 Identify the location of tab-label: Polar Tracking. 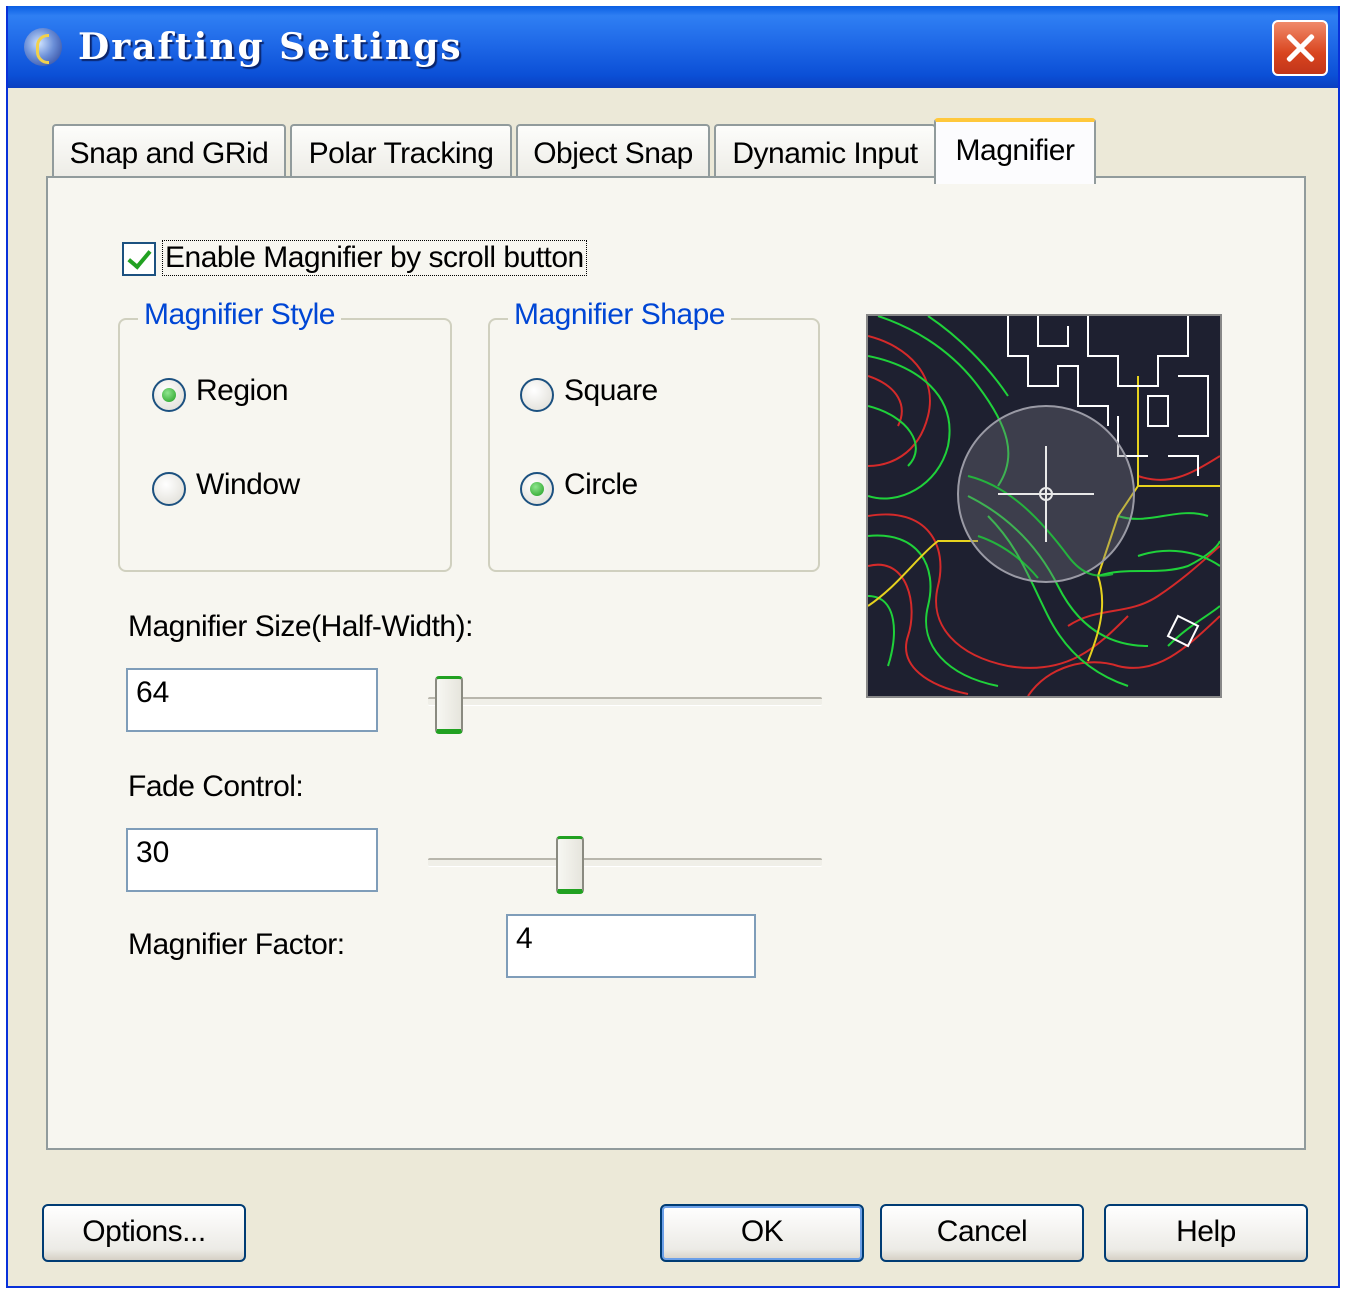
(401, 153).